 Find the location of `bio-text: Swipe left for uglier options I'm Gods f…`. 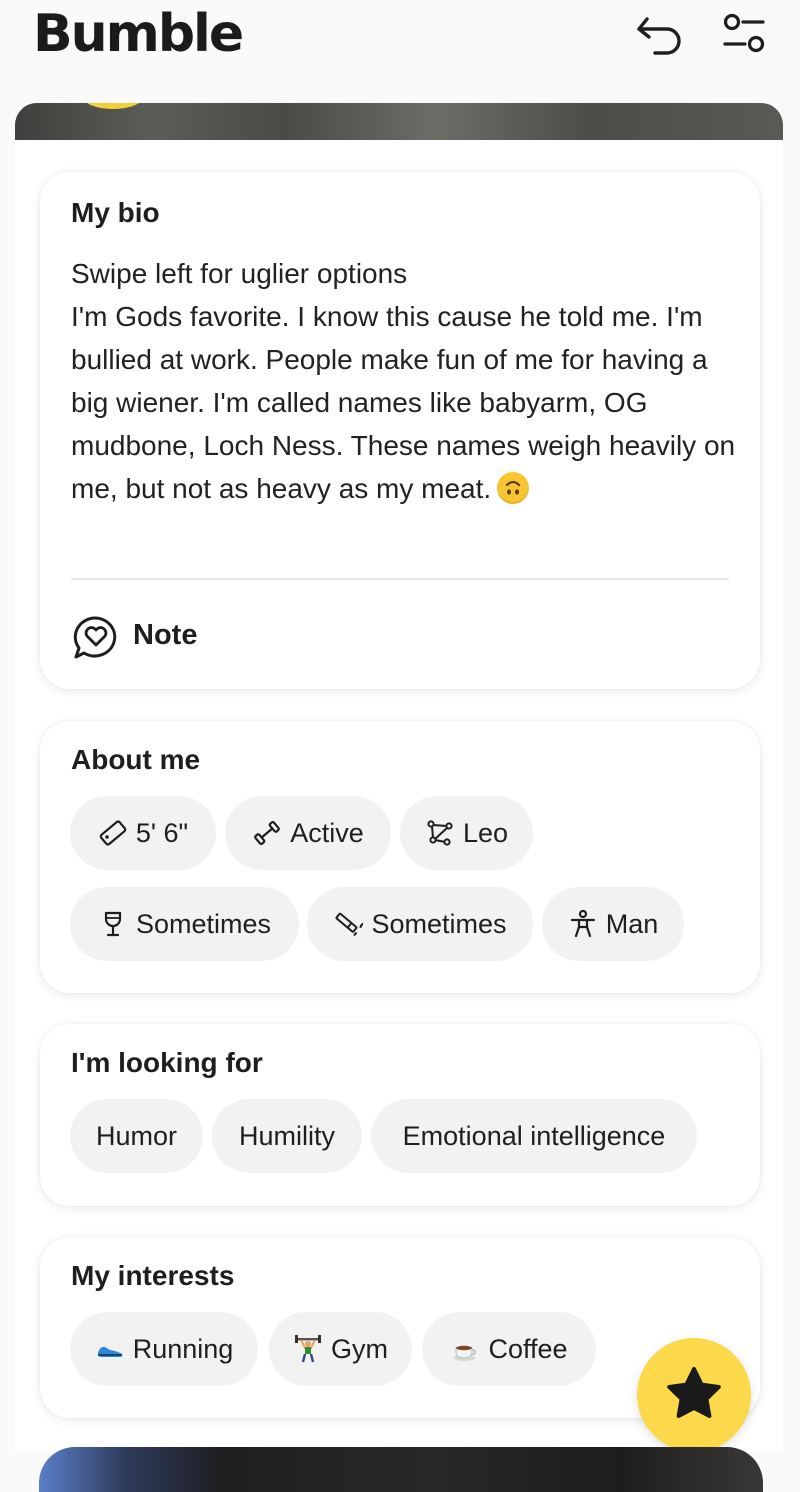

bio-text: Swipe left for uglier options I'm Gods f… is located at coordinates (403, 381).